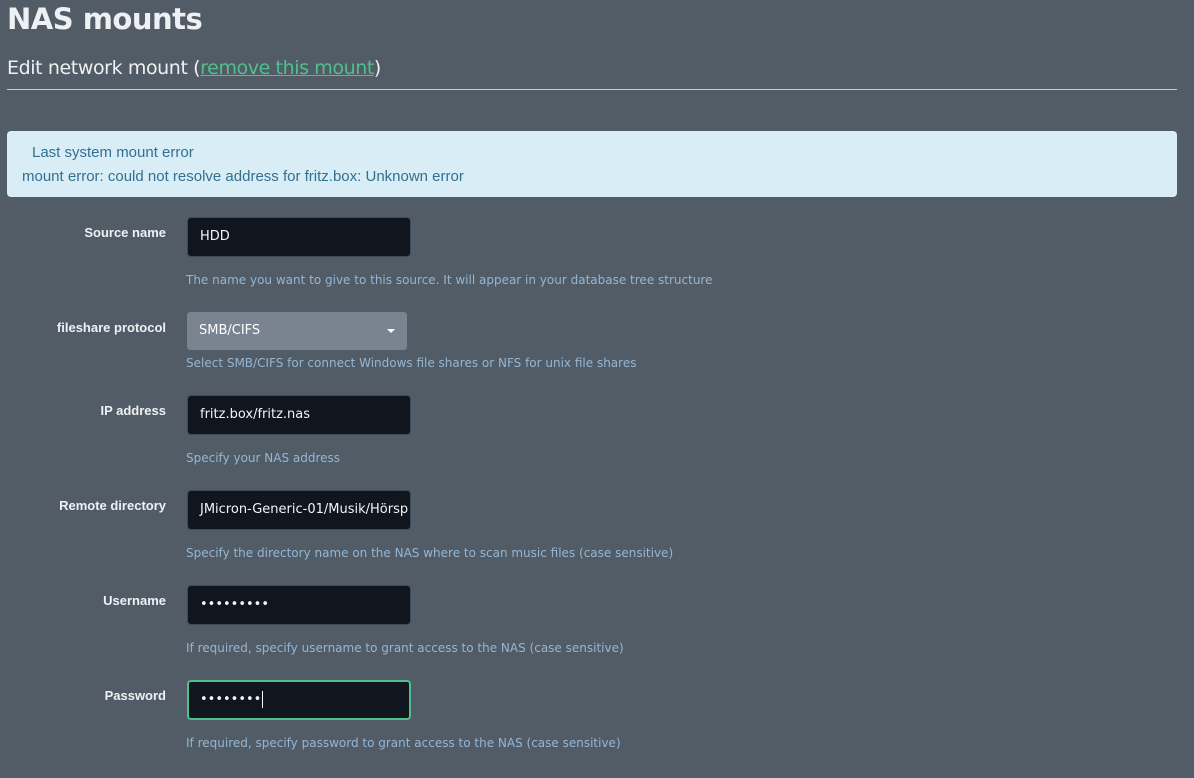 This screenshot has width=1194, height=778. What do you see at coordinates (263, 699) in the screenshot?
I see `text-caret` at bounding box center [263, 699].